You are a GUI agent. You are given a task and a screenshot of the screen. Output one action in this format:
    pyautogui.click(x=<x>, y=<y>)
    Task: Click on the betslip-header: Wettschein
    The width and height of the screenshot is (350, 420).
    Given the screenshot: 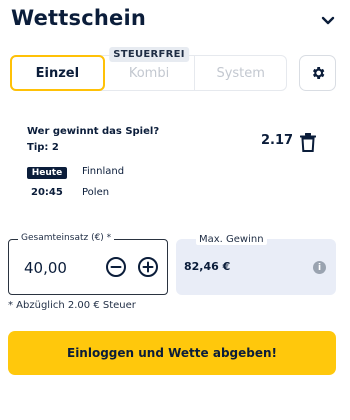 What is the action you would take?
    pyautogui.click(x=176, y=21)
    